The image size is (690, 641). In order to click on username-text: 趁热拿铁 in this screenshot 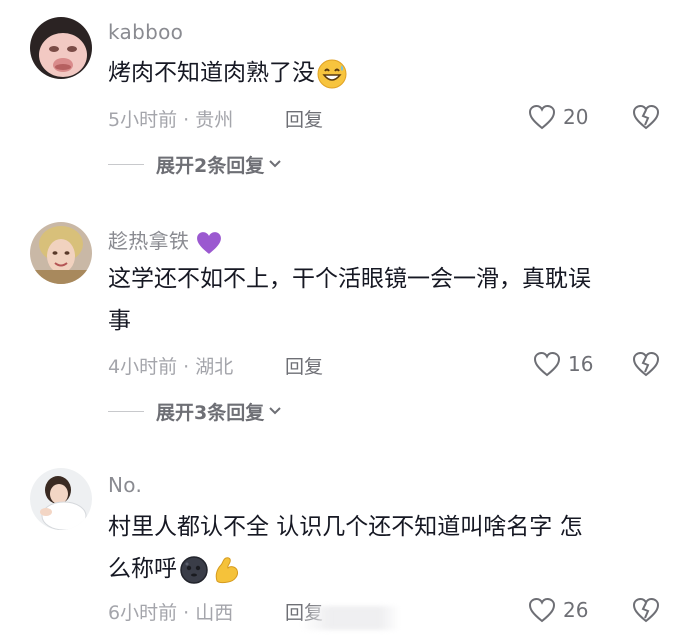, I will do `click(149, 241)`.